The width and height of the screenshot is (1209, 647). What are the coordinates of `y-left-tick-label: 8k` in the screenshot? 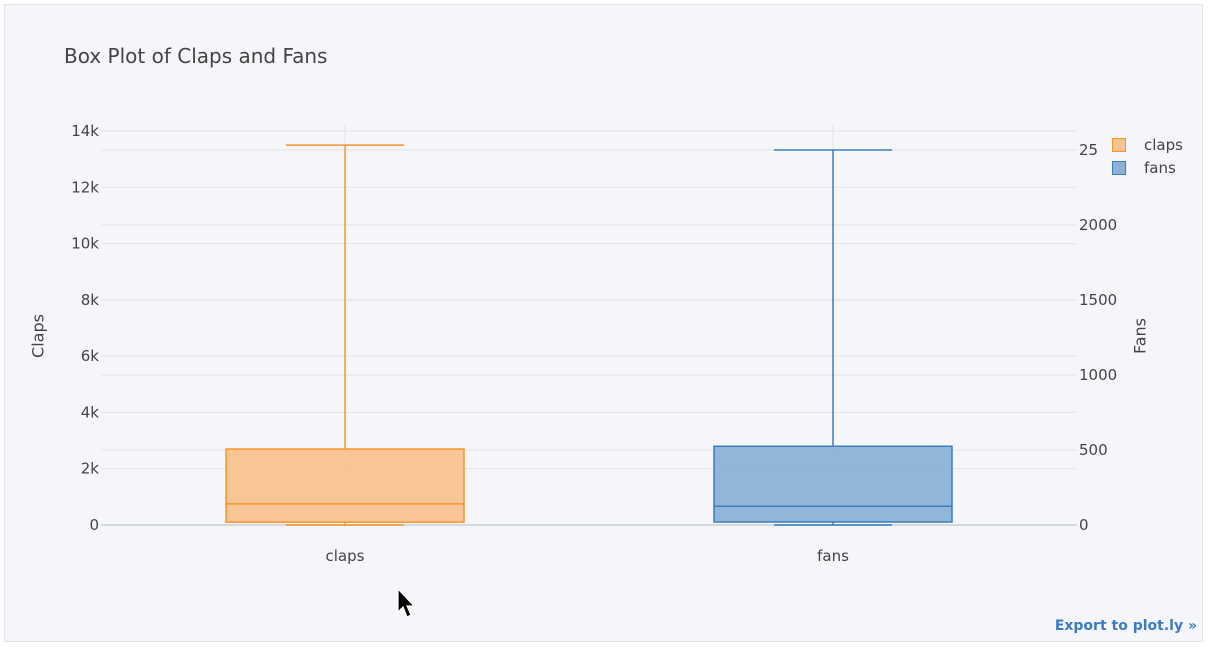 It's located at (90, 300).